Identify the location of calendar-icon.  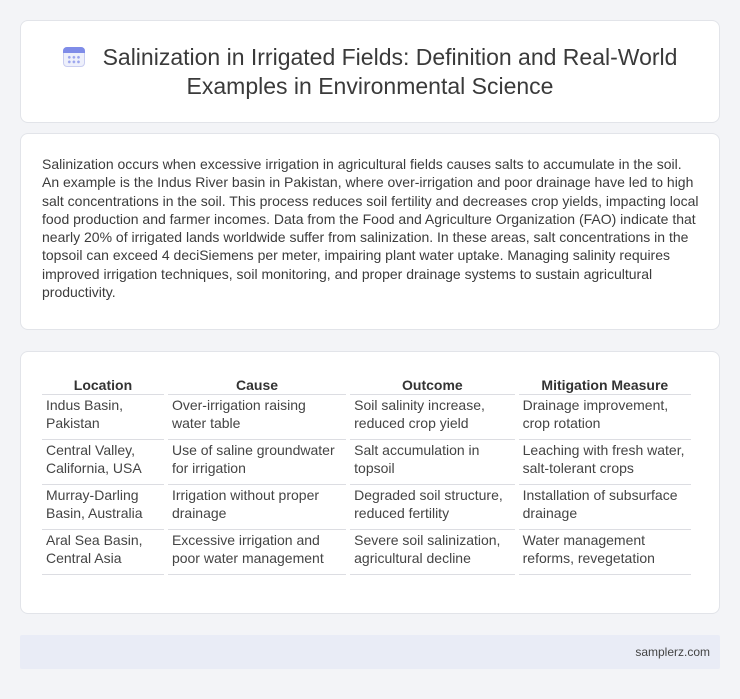
(73, 56).